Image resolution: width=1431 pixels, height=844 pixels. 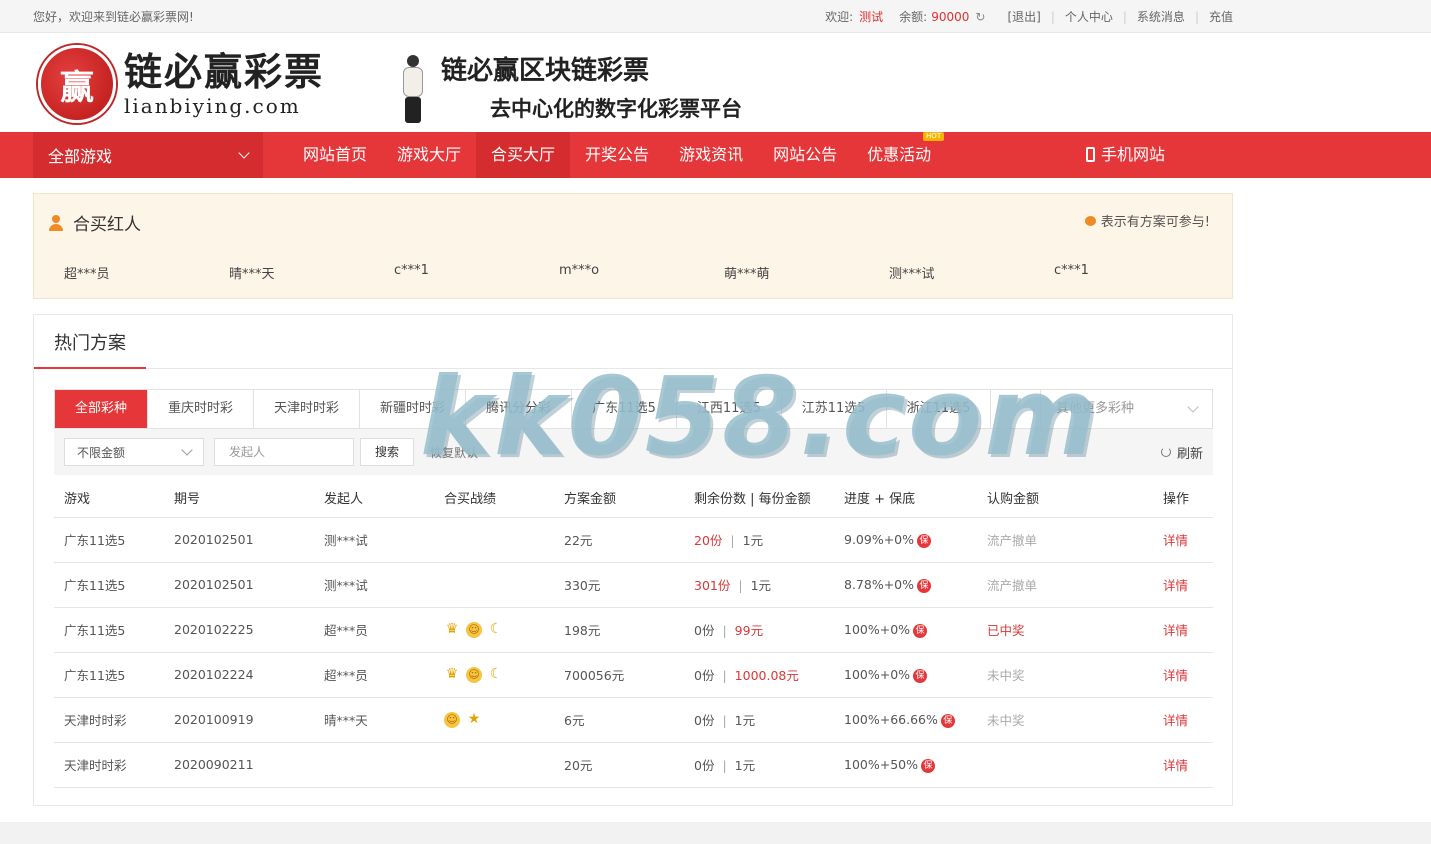 I want to click on cell-progress: 100%+0% 保, so click(x=905, y=630).